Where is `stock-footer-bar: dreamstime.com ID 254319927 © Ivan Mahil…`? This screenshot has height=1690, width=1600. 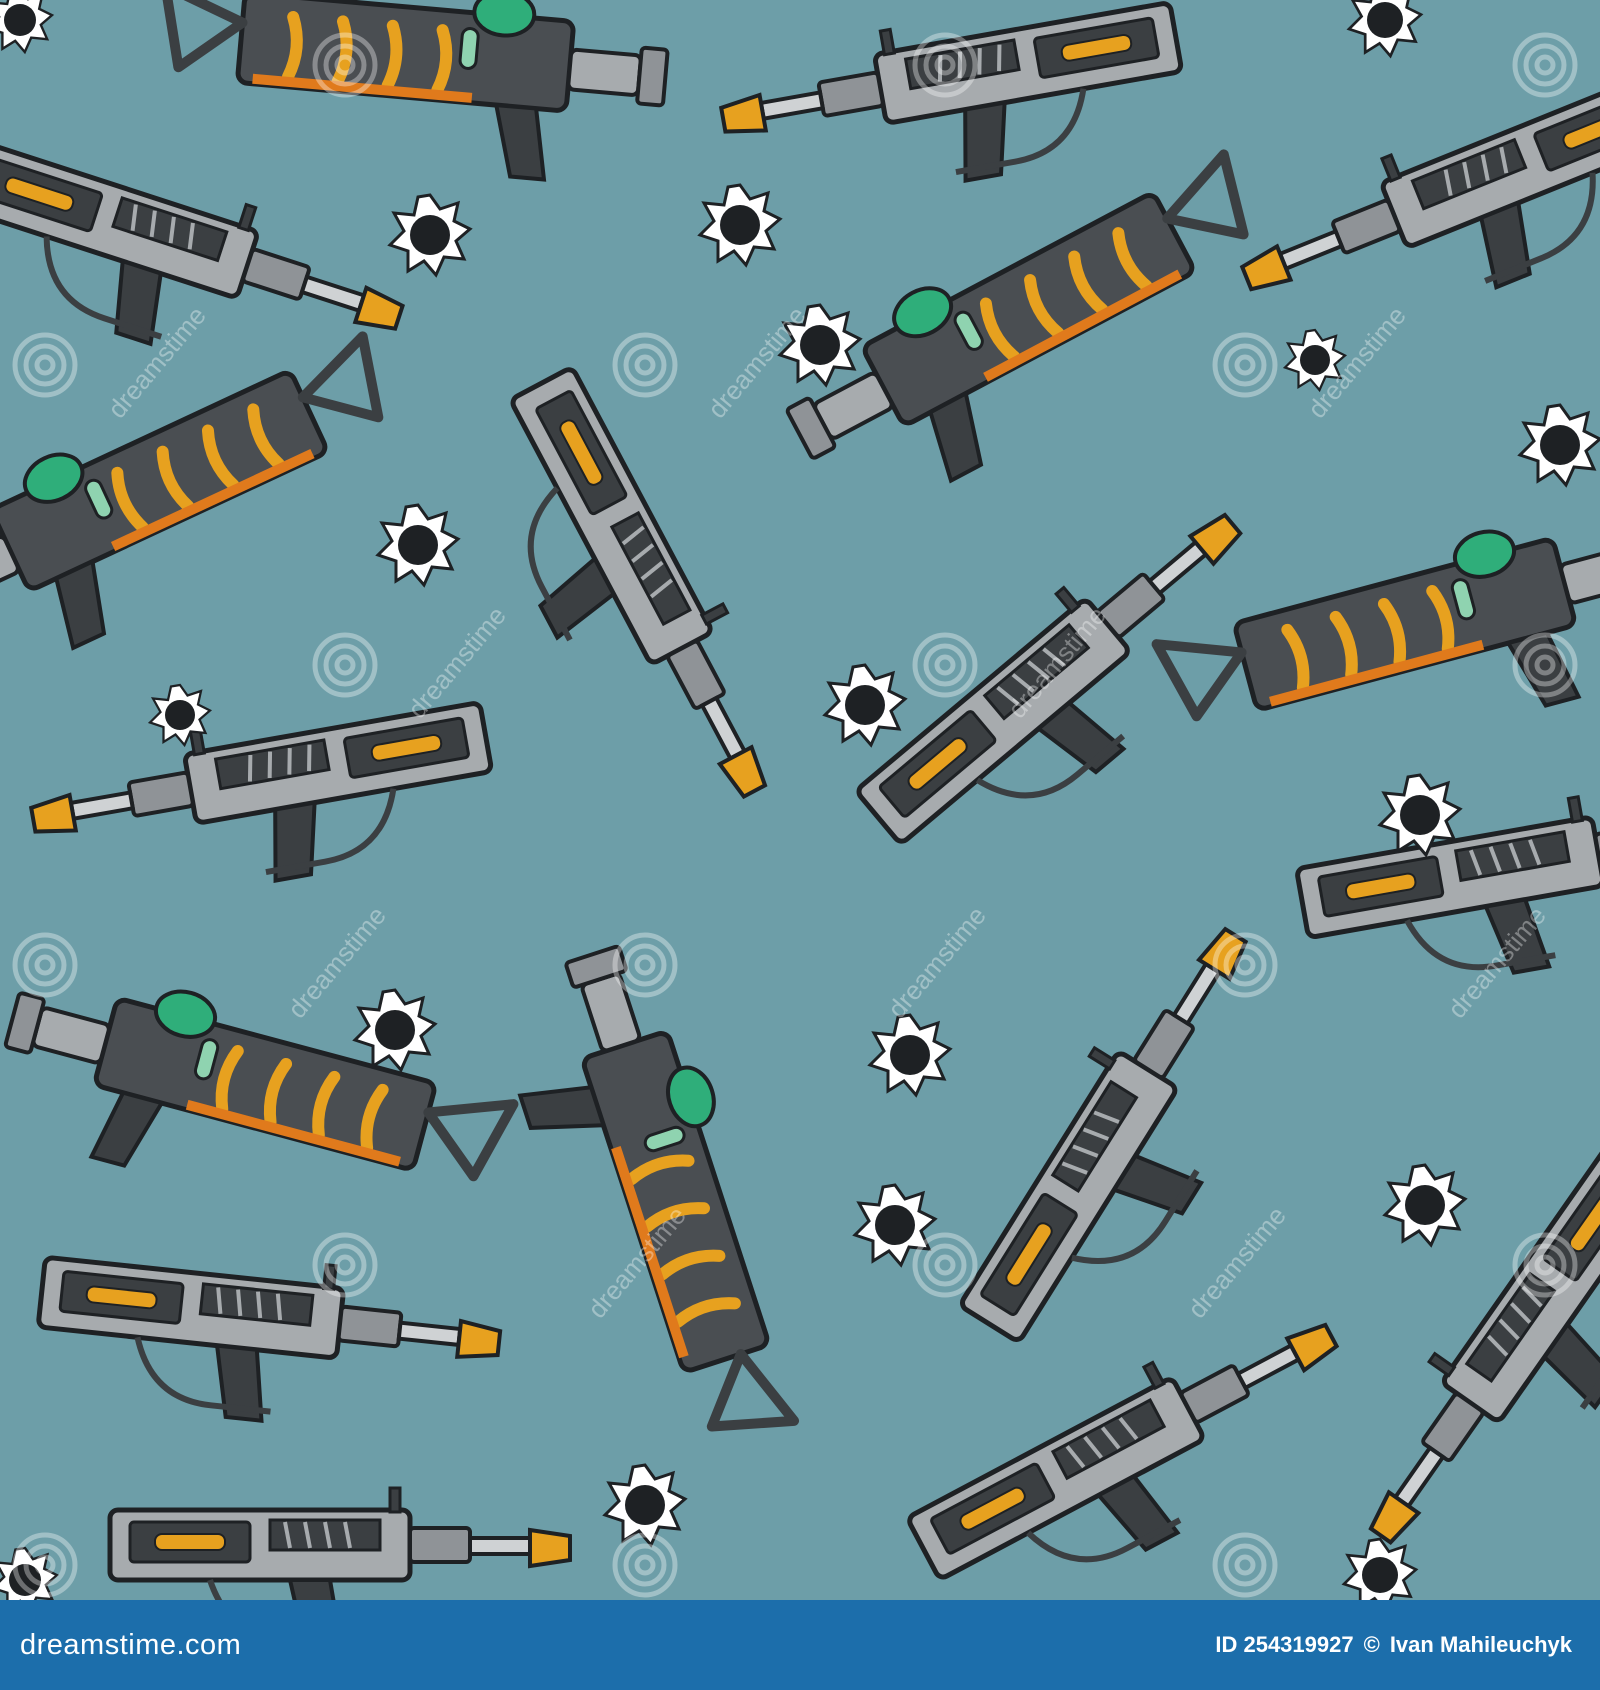
stock-footer-bar: dreamstime.com ID 254319927 © Ivan Mahil… is located at coordinates (800, 1645).